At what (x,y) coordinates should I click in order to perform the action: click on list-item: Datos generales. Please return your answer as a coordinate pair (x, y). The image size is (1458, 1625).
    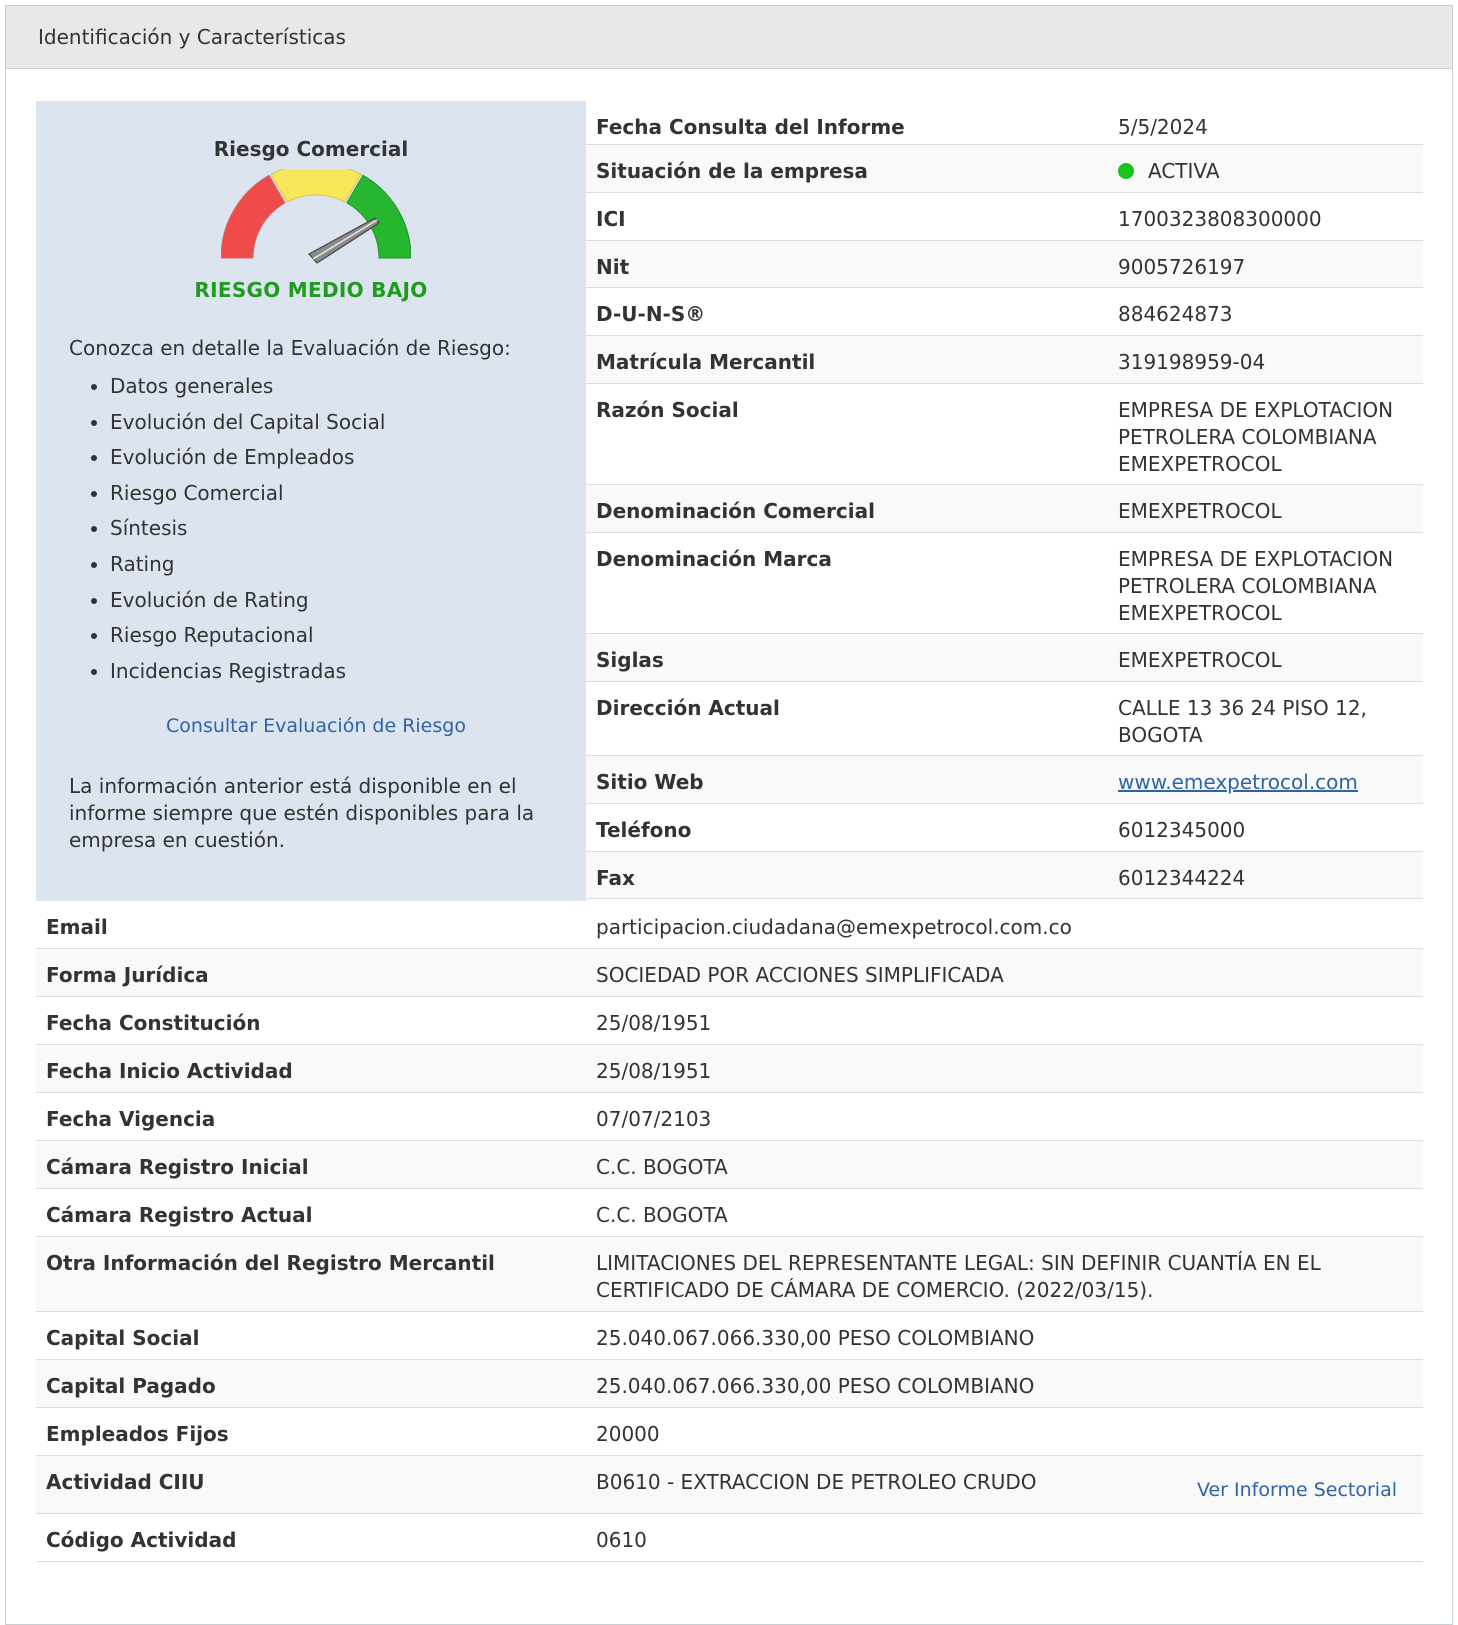
    Looking at the image, I should click on (247, 391).